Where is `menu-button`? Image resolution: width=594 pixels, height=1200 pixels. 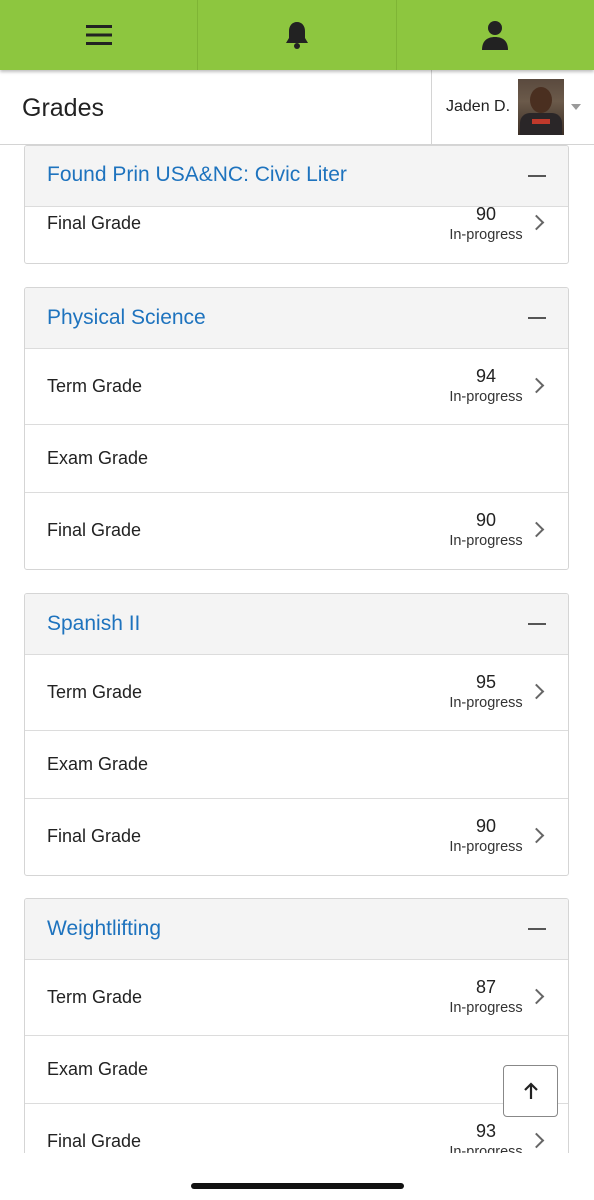
menu-button is located at coordinates (99, 35).